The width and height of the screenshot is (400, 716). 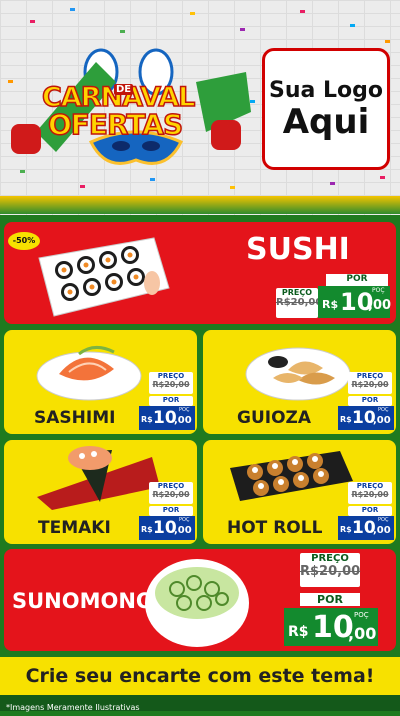 What do you see at coordinates (200, 703) in the screenshot?
I see `footer: *Imagens Meramente Ilustrativas` at bounding box center [200, 703].